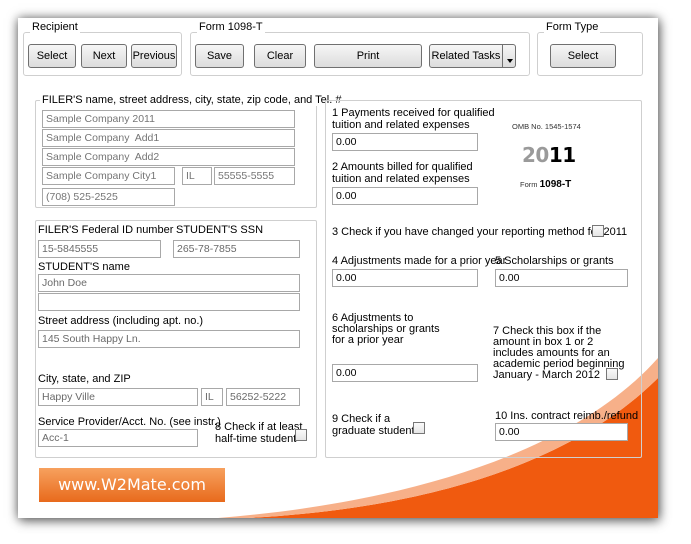  I want to click on student-state-input, so click(212, 397).